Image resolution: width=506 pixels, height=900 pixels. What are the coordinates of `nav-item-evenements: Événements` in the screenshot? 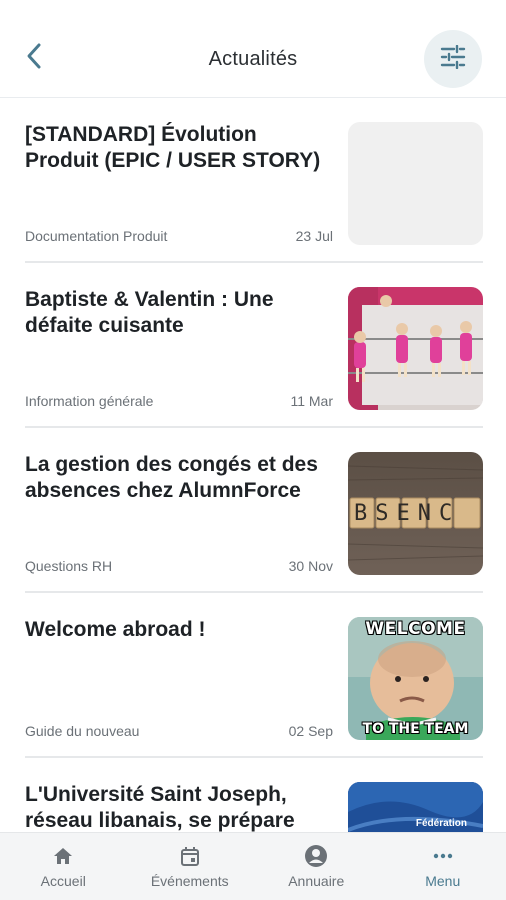 It's located at (190, 866).